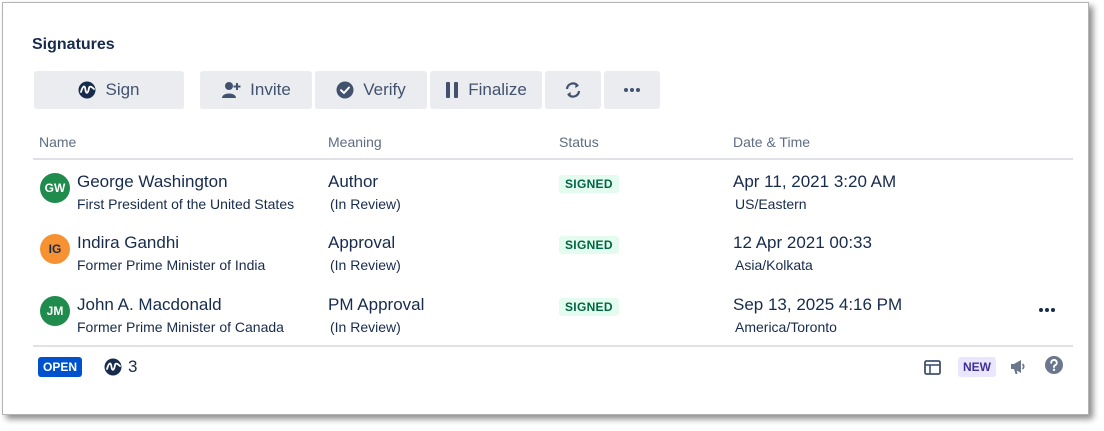  What do you see at coordinates (73, 44) in the screenshot?
I see `panel-title: Signatures` at bounding box center [73, 44].